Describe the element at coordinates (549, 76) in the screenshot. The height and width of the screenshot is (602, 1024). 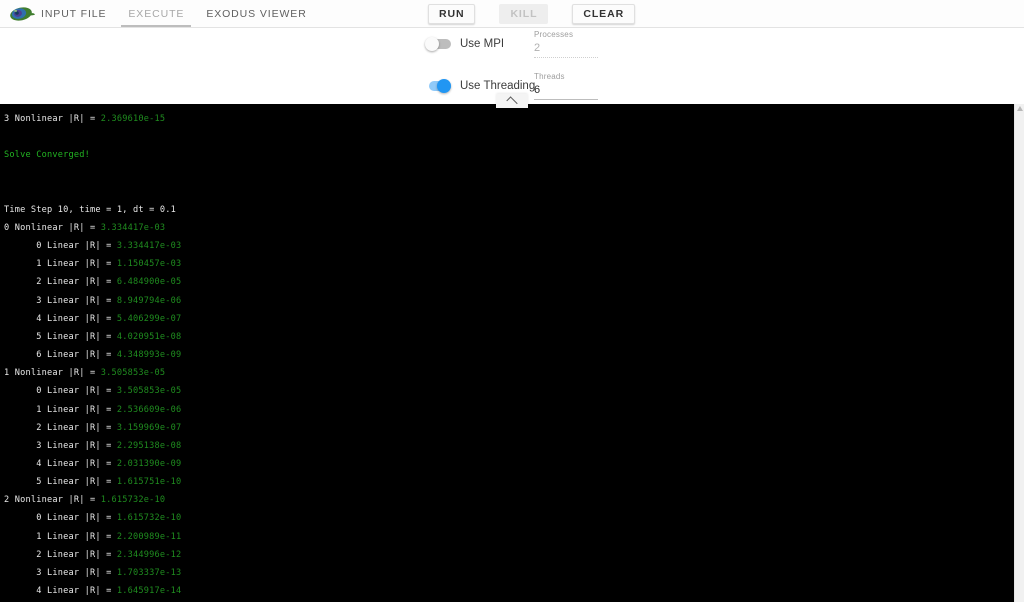
I see `threads-label: Threads` at that location.